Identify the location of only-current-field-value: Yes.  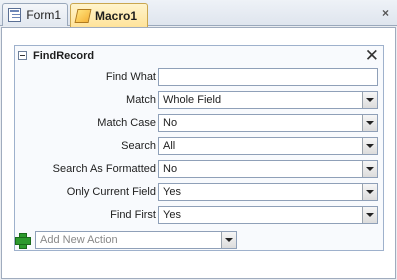
(172, 192).